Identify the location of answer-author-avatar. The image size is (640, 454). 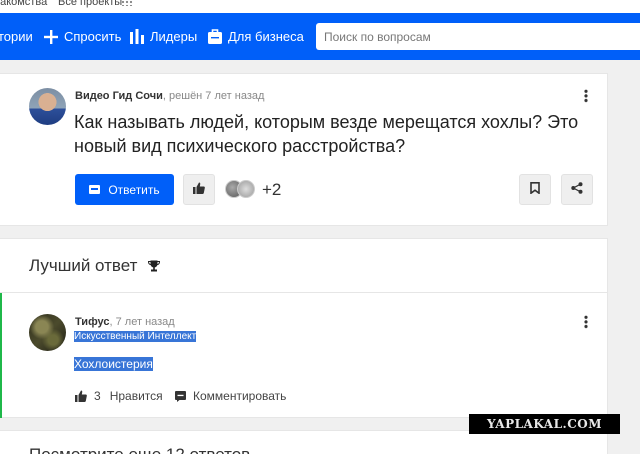
(47, 332).